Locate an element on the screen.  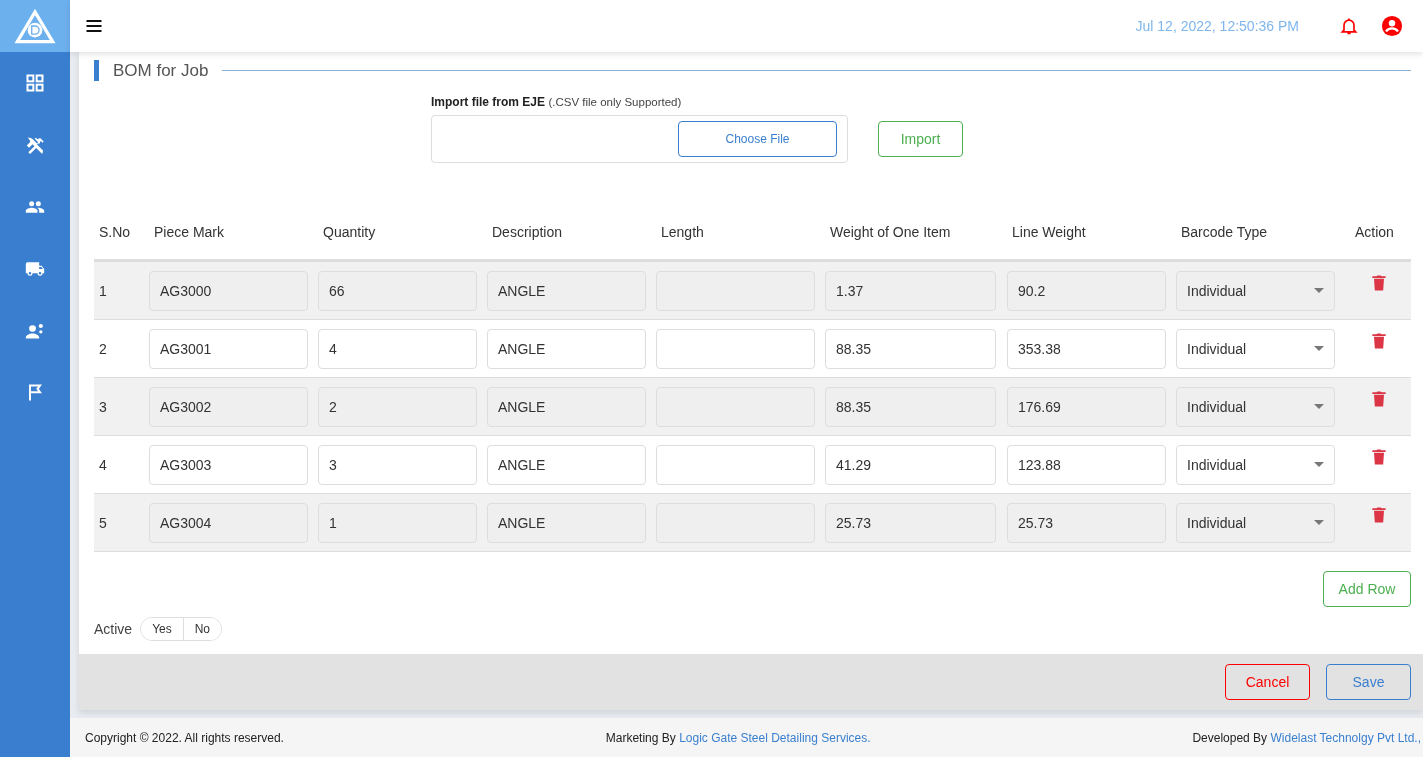
notifications-button is located at coordinates (1349, 26).